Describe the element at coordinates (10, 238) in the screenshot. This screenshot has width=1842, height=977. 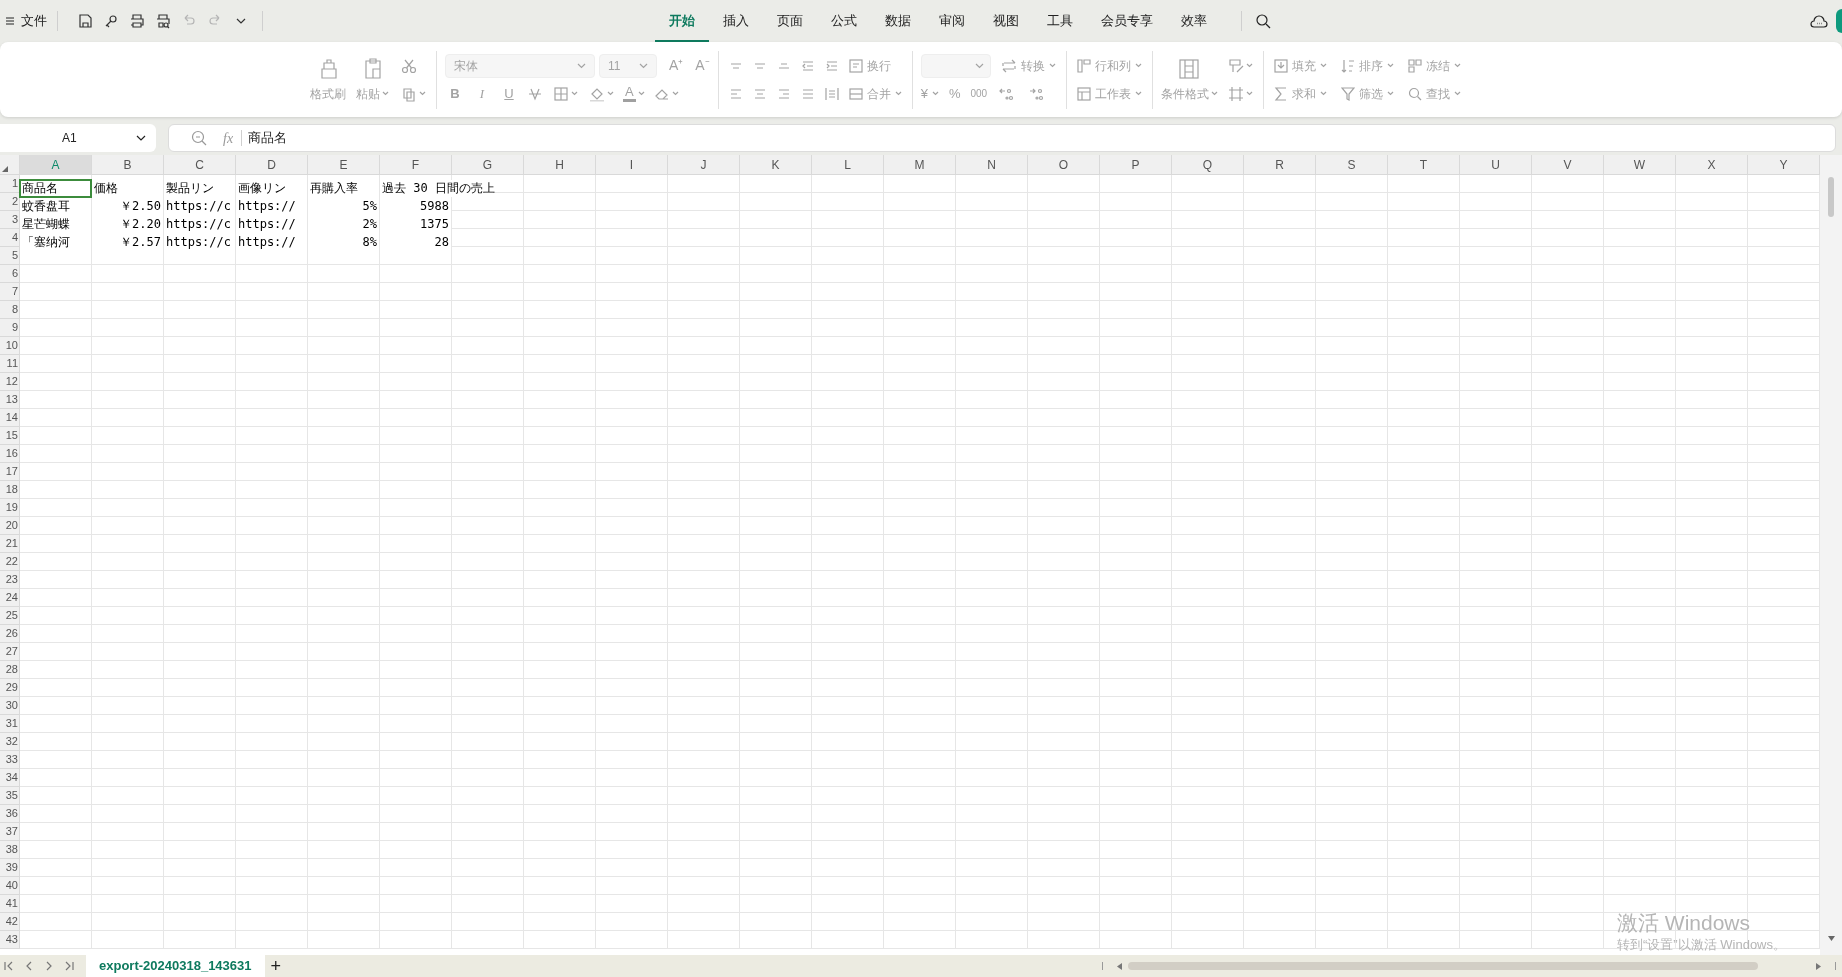
I see `row-header: 4` at that location.